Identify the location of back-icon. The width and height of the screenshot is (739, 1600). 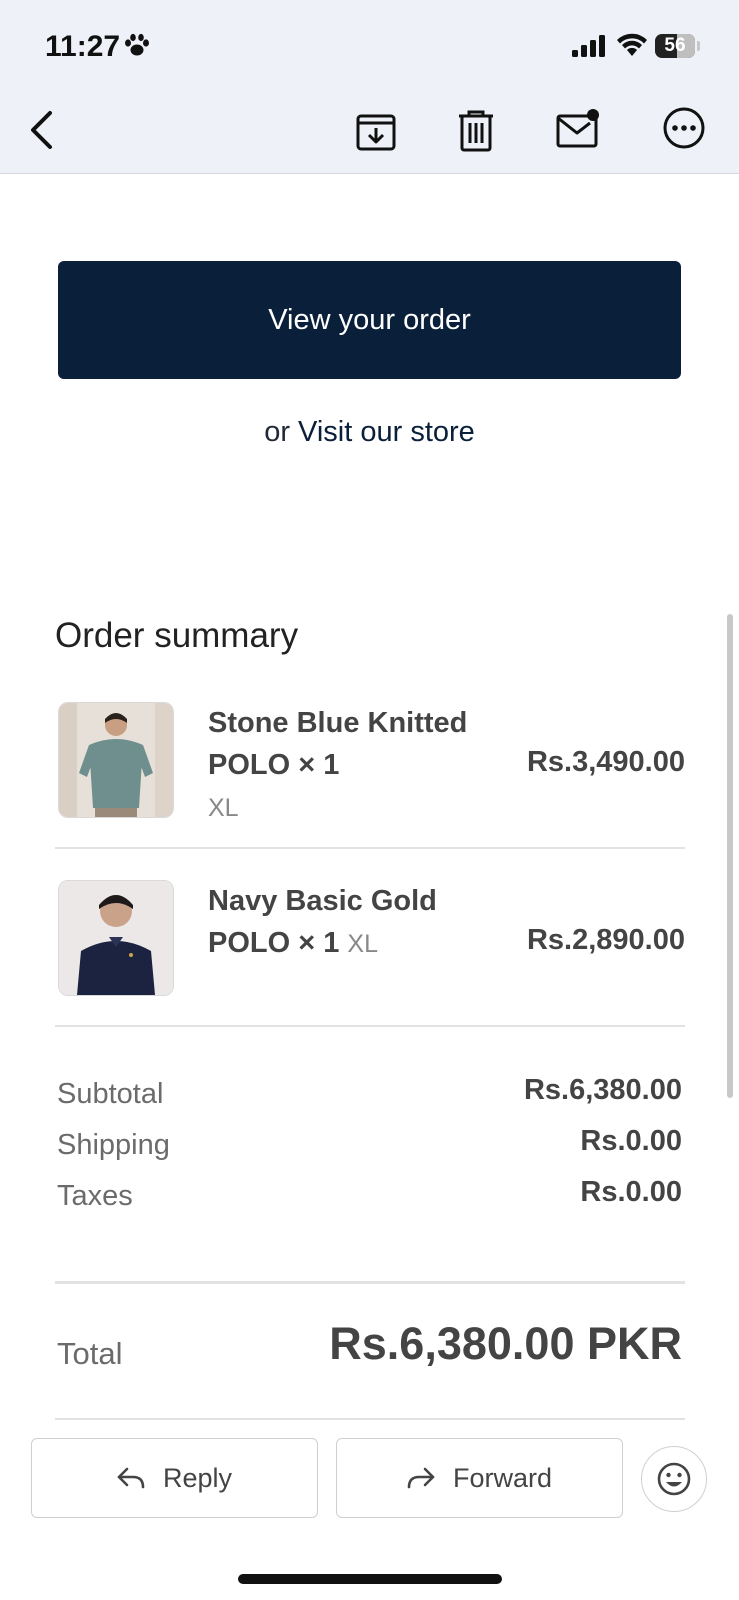
(41, 132).